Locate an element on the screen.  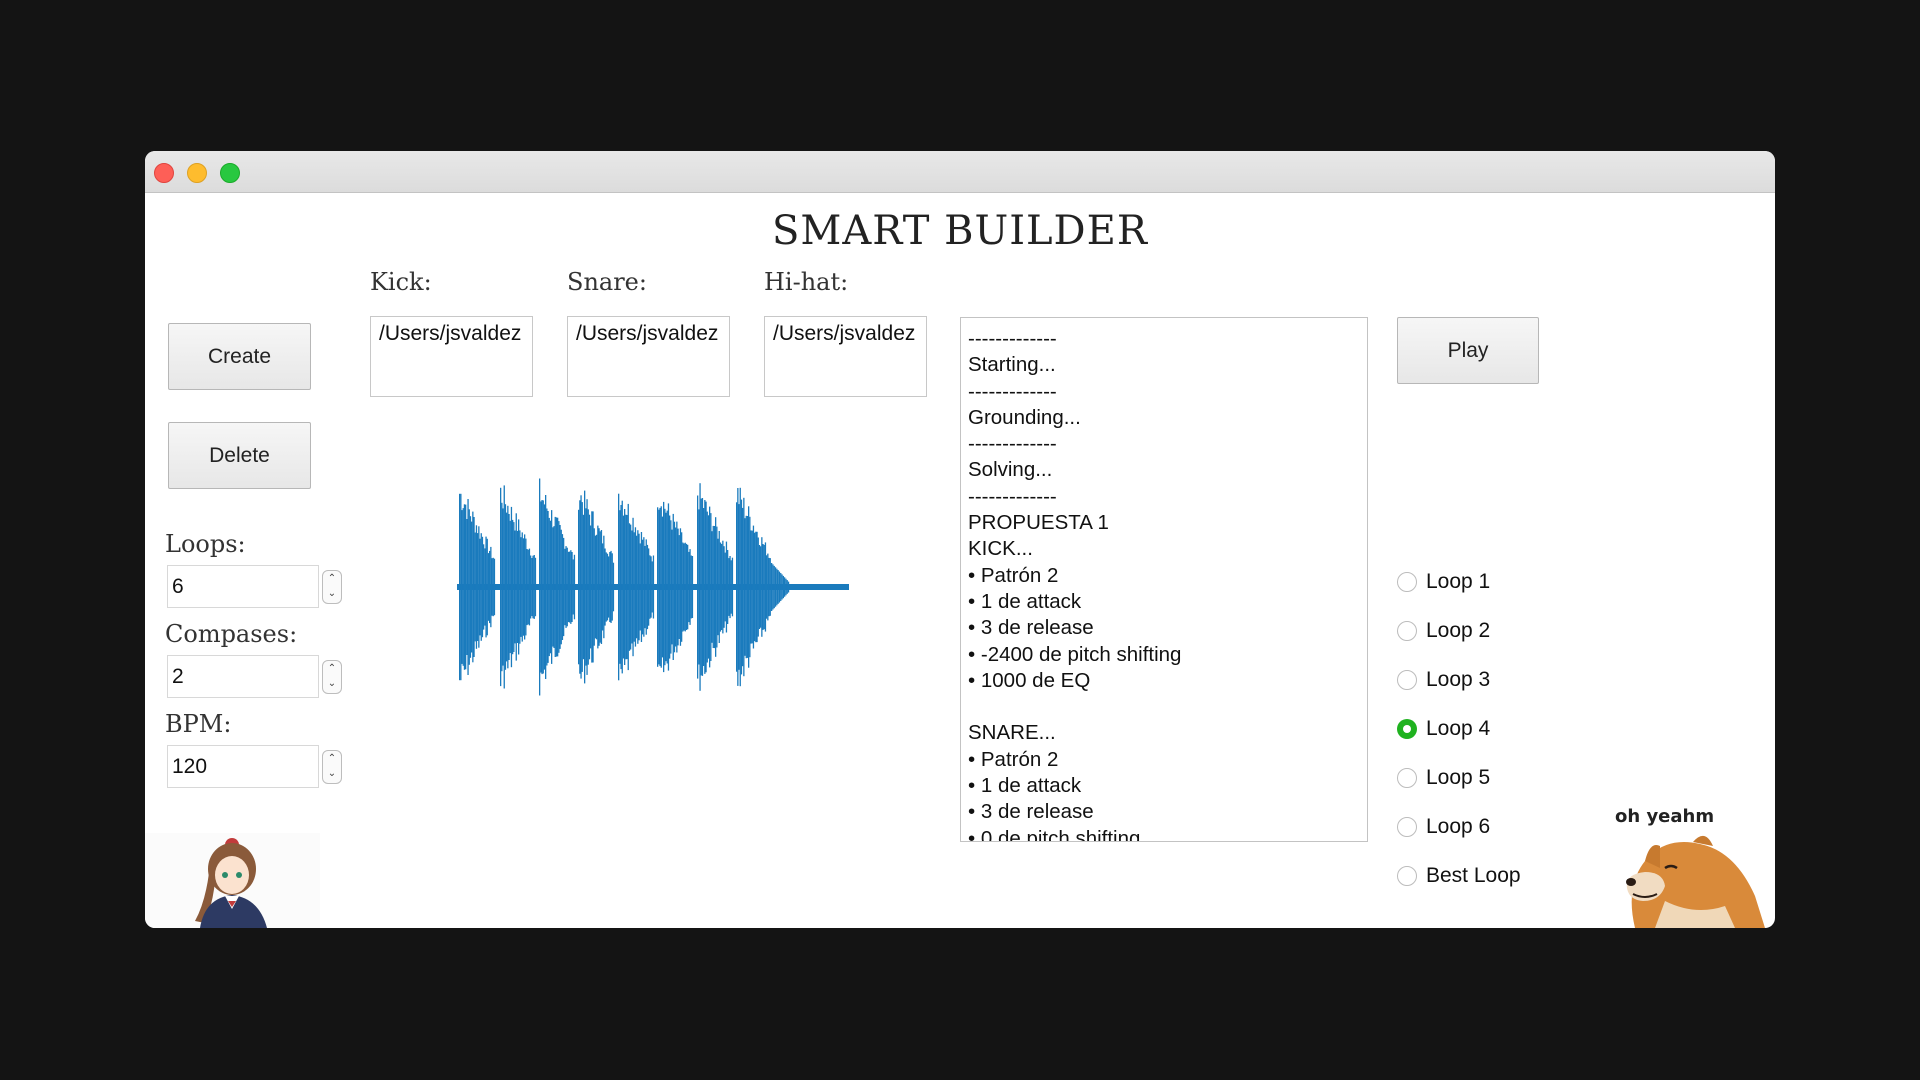
bpm-stepper: ⌃ ⌄ is located at coordinates (332, 767).